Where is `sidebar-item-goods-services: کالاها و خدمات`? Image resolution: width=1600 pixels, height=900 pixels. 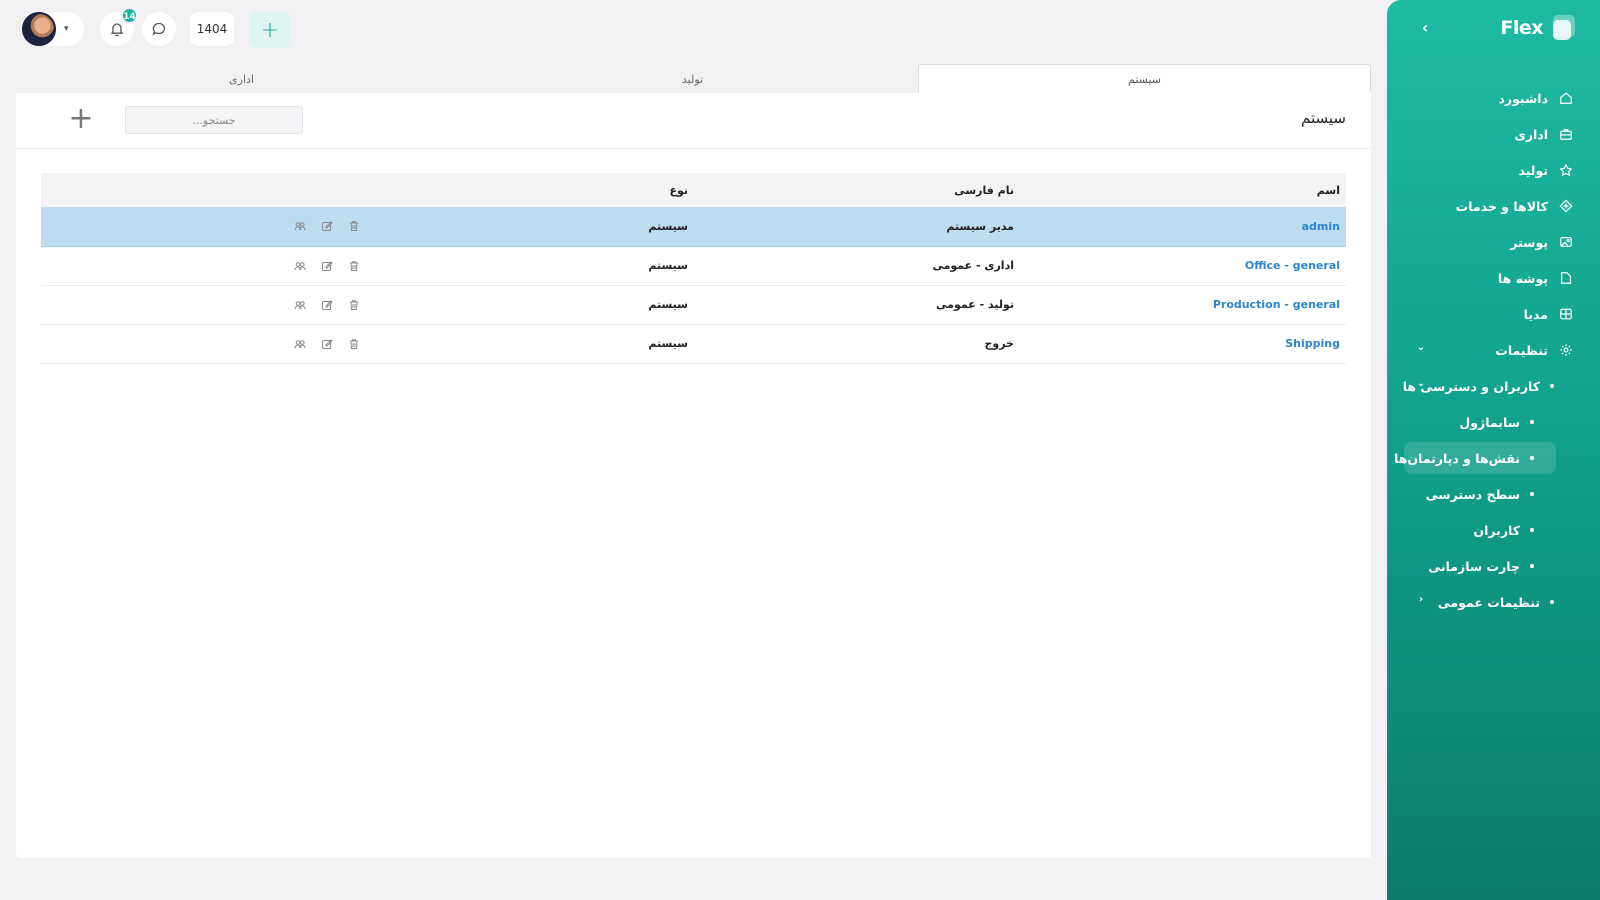
sidebar-item-goods-services: کالاها و خدمات is located at coordinates (1493, 206).